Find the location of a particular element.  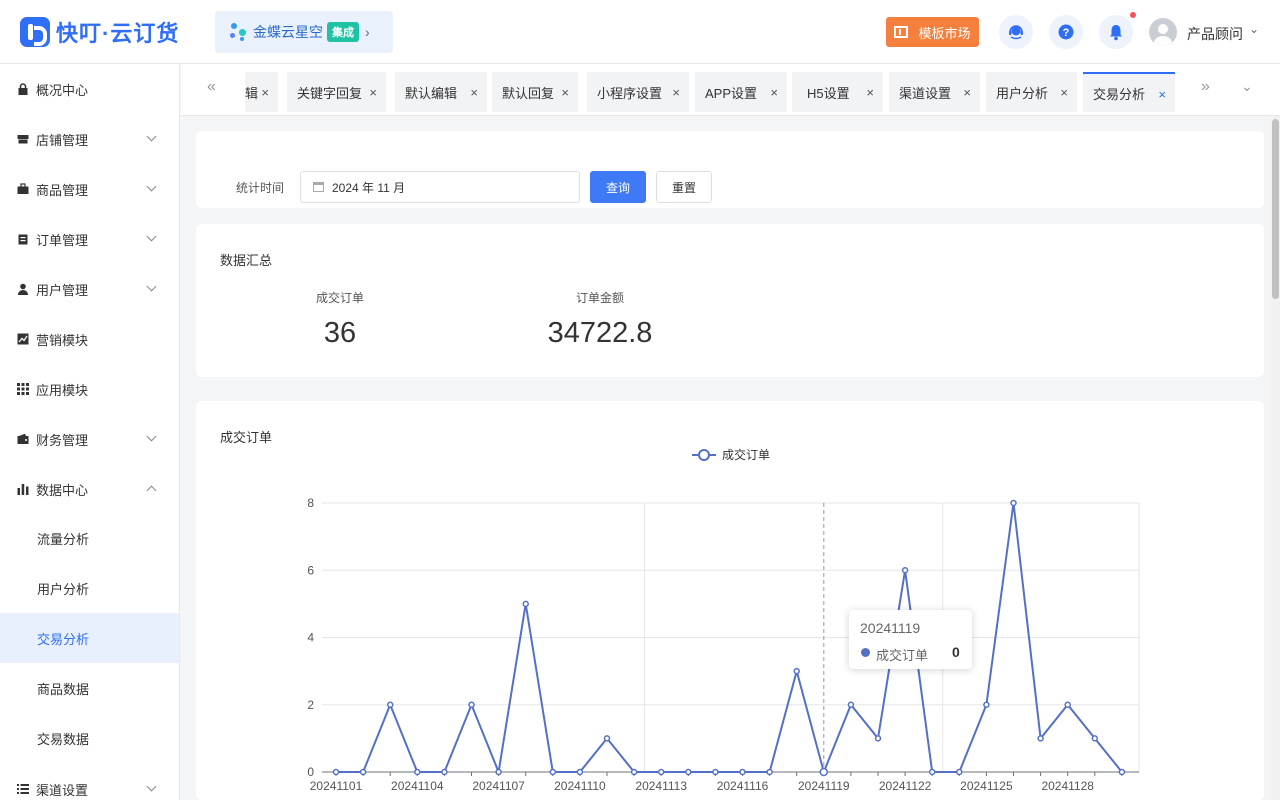

x-tick-label: 20241110 is located at coordinates (580, 786).